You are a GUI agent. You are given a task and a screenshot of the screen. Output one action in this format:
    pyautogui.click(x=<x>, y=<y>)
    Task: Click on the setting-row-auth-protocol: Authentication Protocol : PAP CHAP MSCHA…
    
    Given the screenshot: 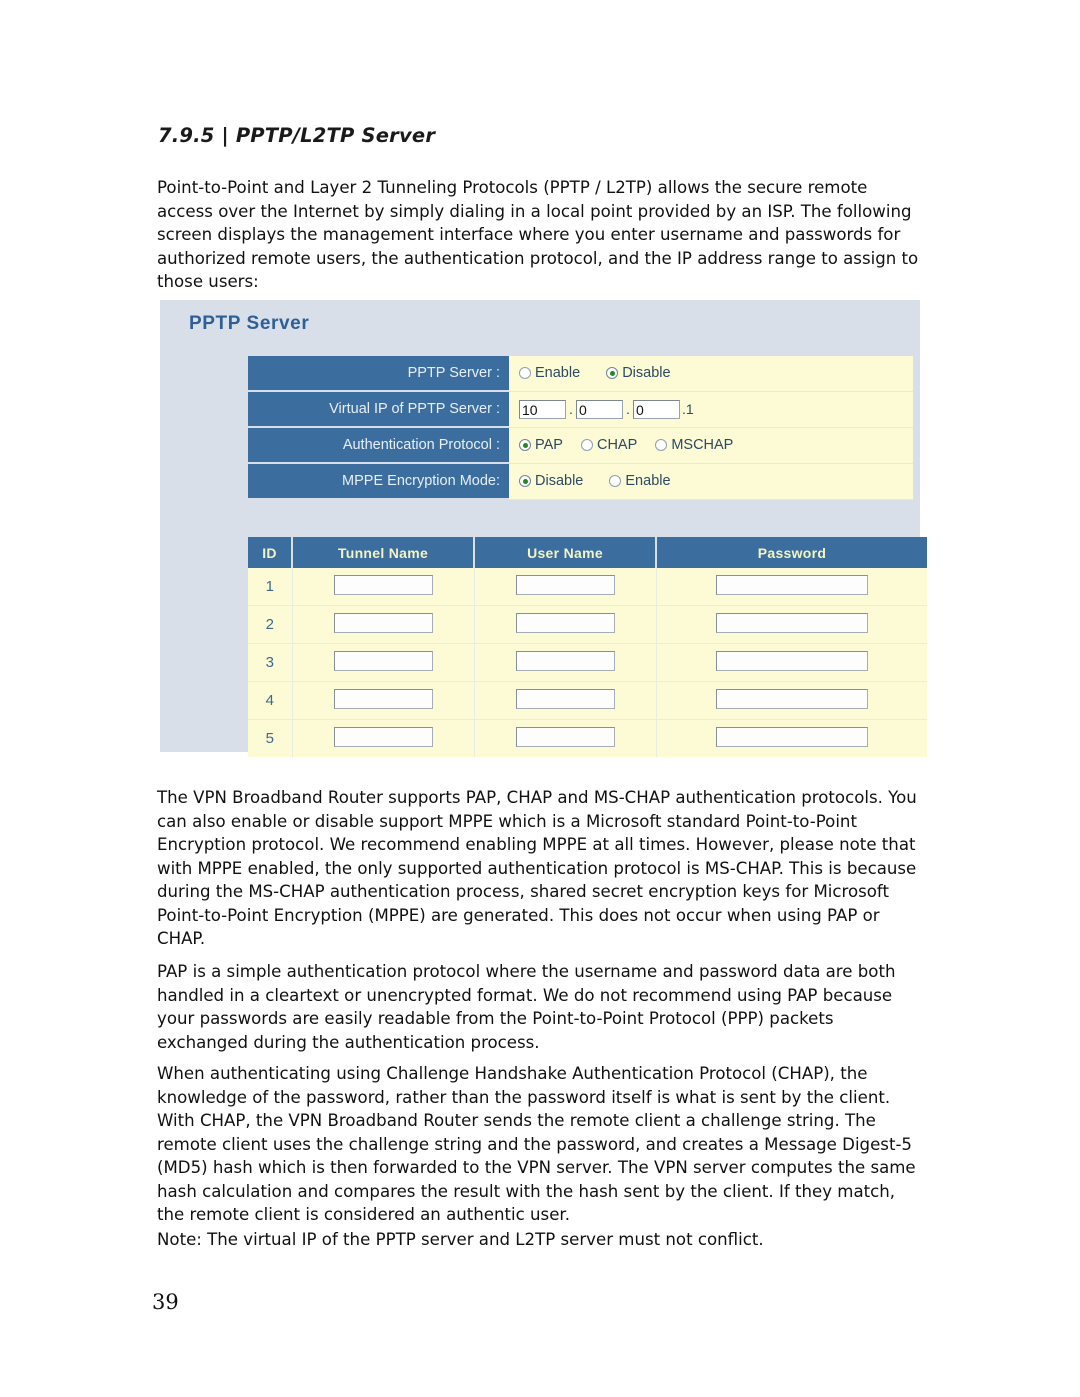 What is the action you would take?
    pyautogui.click(x=580, y=445)
    